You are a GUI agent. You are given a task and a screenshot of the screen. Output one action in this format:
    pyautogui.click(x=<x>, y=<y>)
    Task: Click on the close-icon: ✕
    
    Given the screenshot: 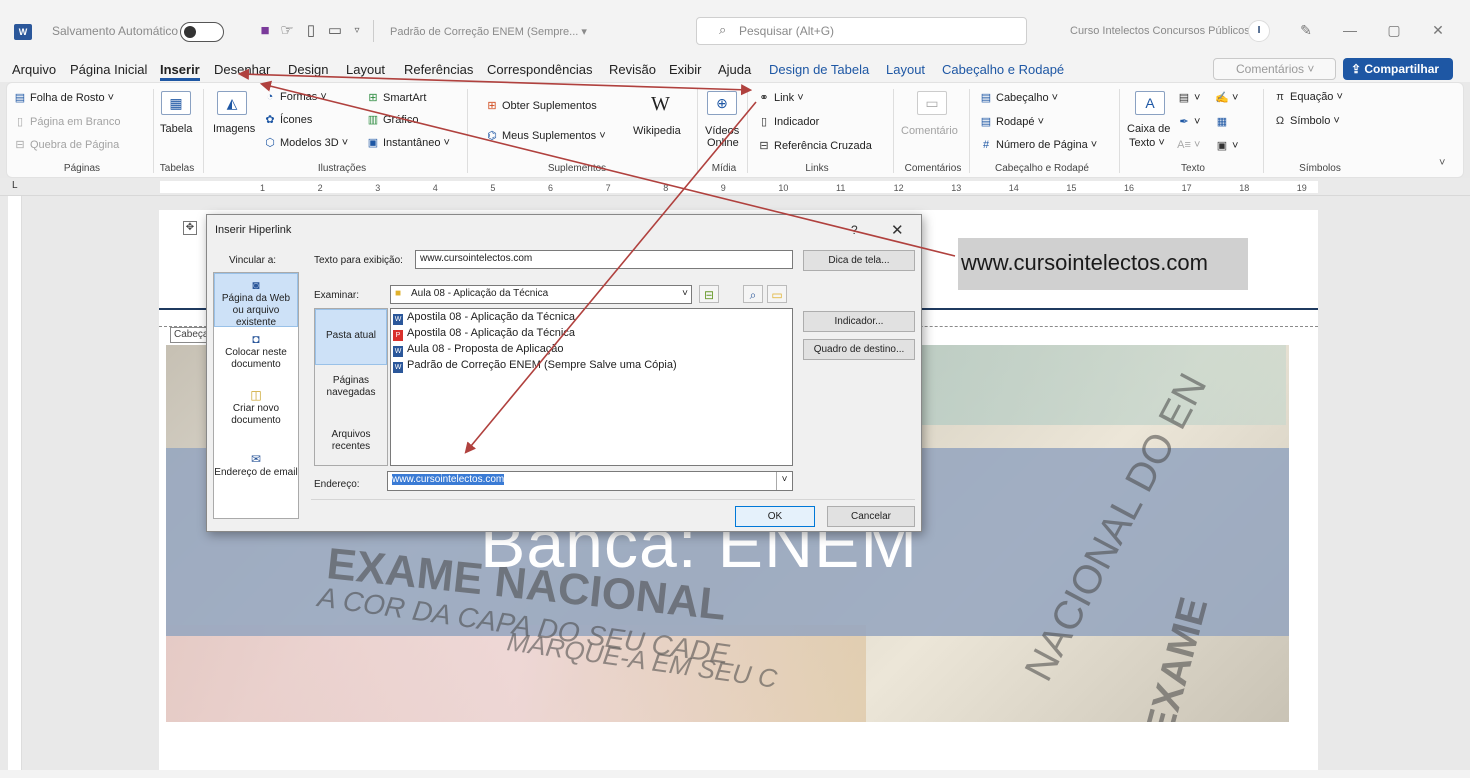 What is the action you would take?
    pyautogui.click(x=897, y=230)
    